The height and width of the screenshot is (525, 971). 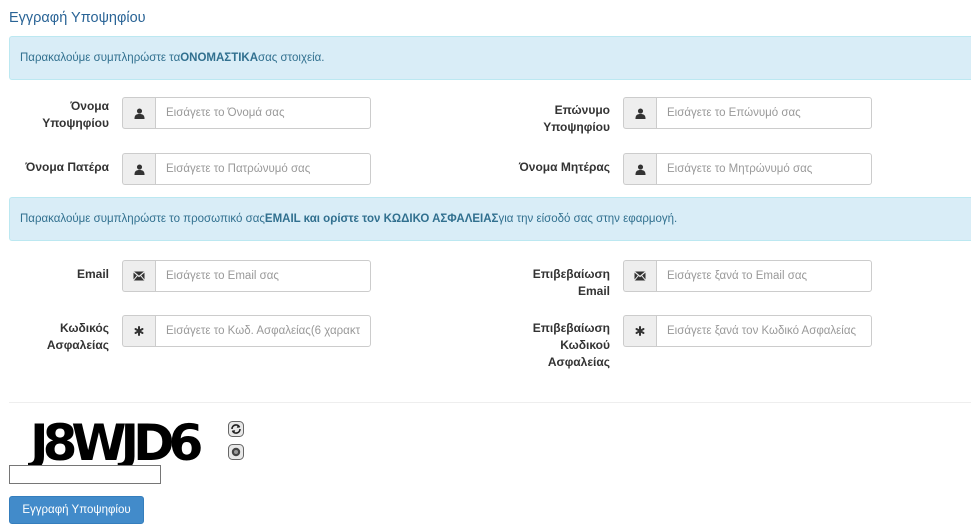 I want to click on register-button: Εγγραφή Υποψηφίου, so click(x=76, y=510).